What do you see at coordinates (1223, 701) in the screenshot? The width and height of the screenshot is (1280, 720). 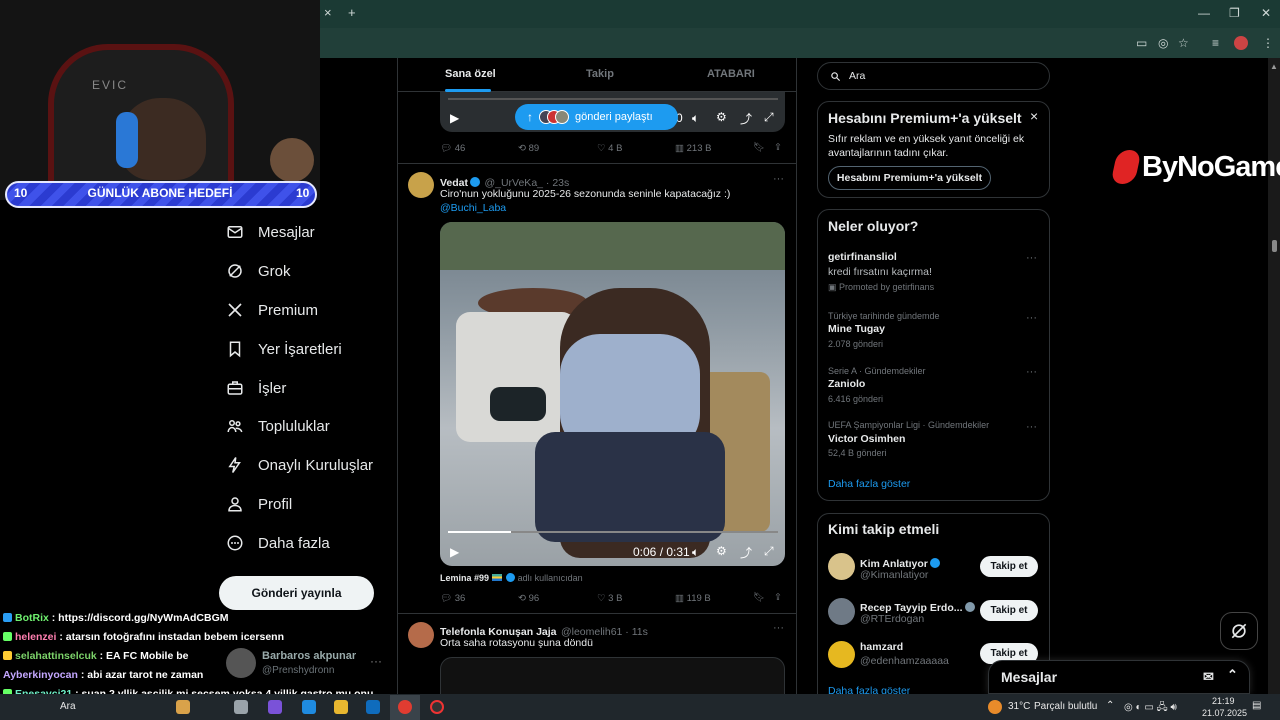 I see `clock-time: 21:19` at bounding box center [1223, 701].